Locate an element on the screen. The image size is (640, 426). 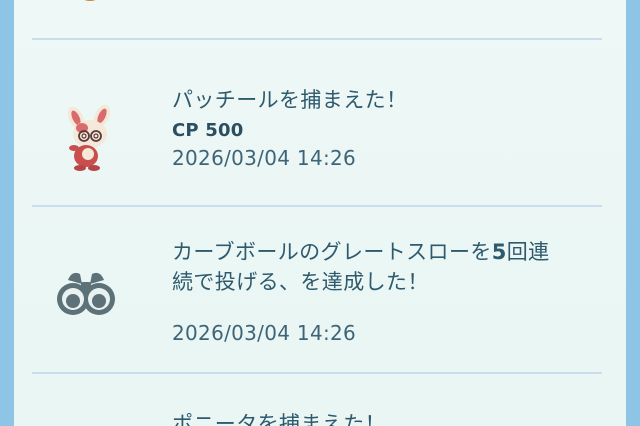
spinda-pokemon-icon is located at coordinates (90, 139).